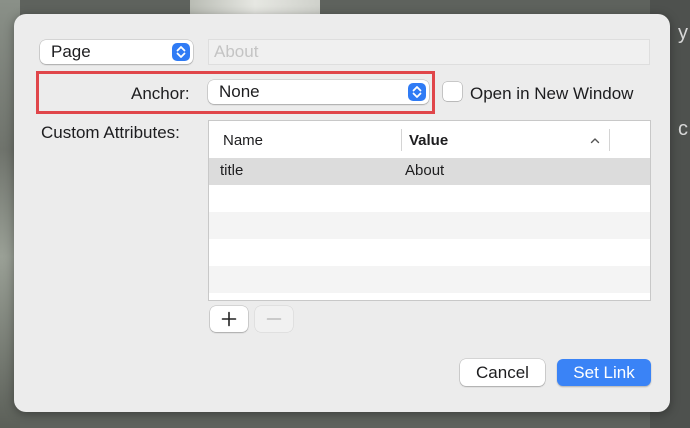 The height and width of the screenshot is (428, 690). Describe the element at coordinates (239, 91) in the screenshot. I see `anchor-value: None` at that location.